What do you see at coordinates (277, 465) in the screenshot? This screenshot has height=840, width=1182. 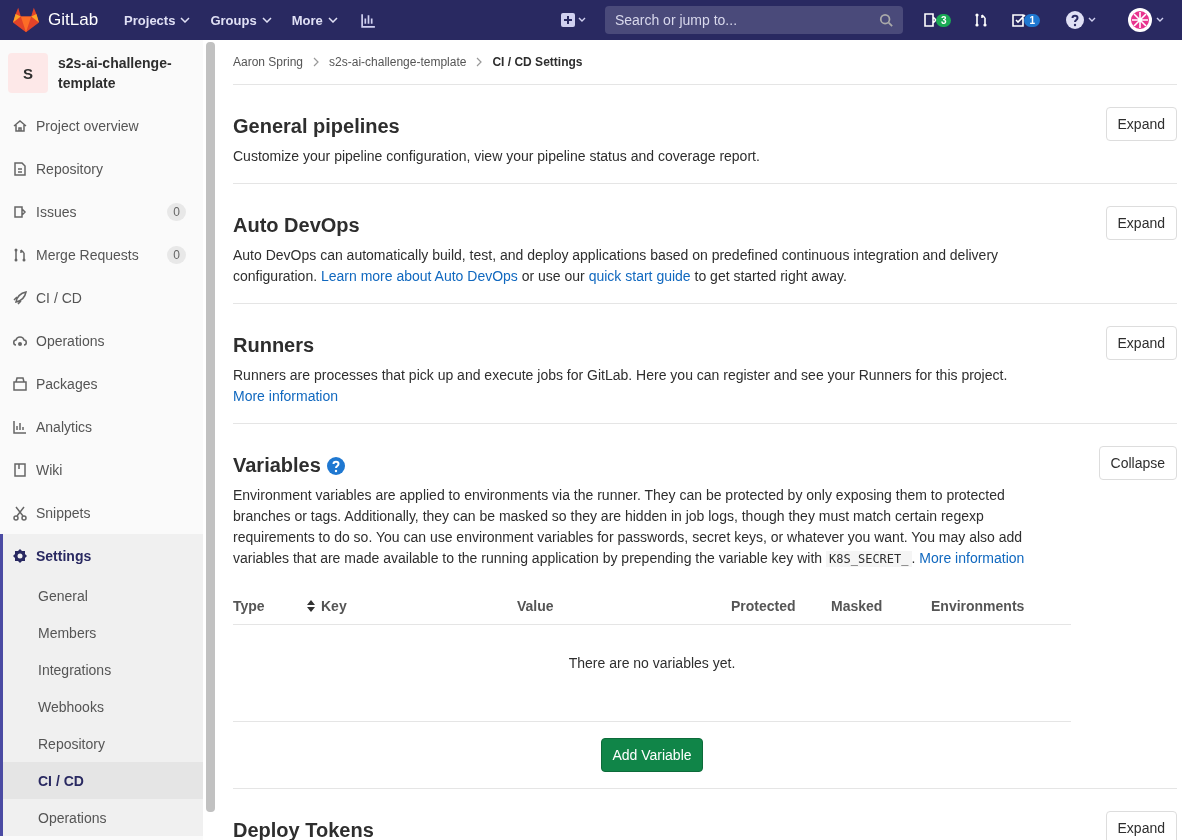 I see `section-title: Variables` at bounding box center [277, 465].